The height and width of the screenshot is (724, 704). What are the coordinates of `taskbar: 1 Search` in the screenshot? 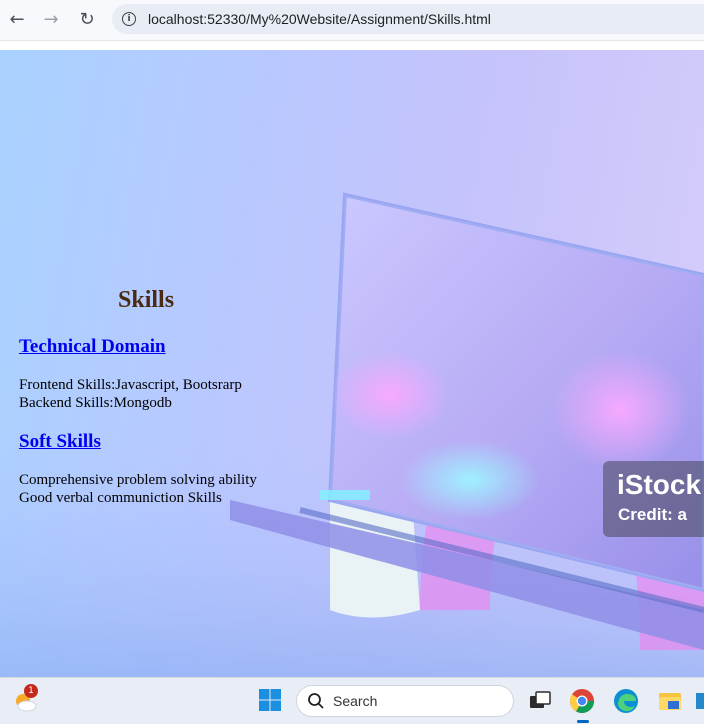 It's located at (352, 700).